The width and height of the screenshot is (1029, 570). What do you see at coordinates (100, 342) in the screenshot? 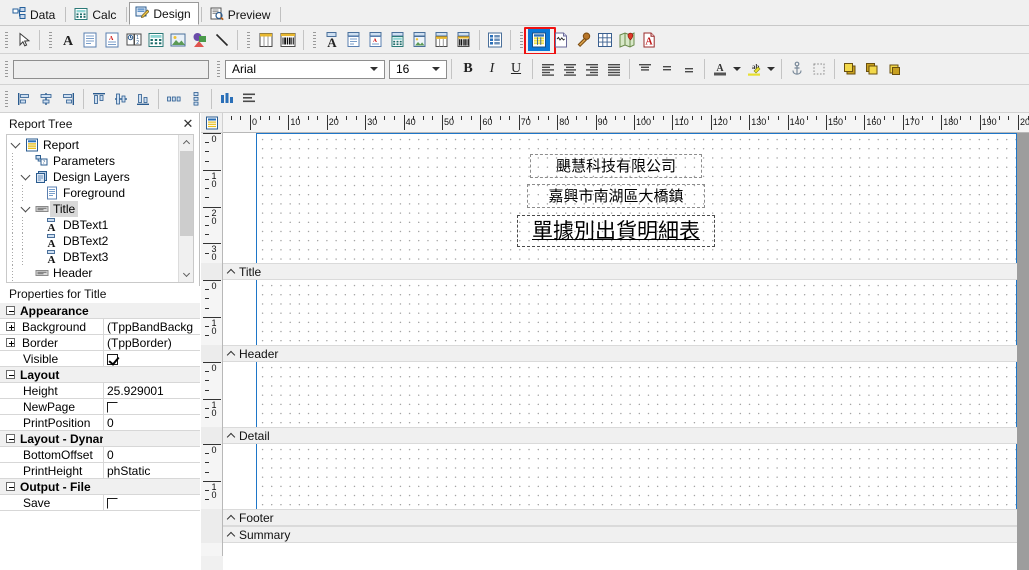
I see `property-row: Border (TppBorder)` at bounding box center [100, 342].